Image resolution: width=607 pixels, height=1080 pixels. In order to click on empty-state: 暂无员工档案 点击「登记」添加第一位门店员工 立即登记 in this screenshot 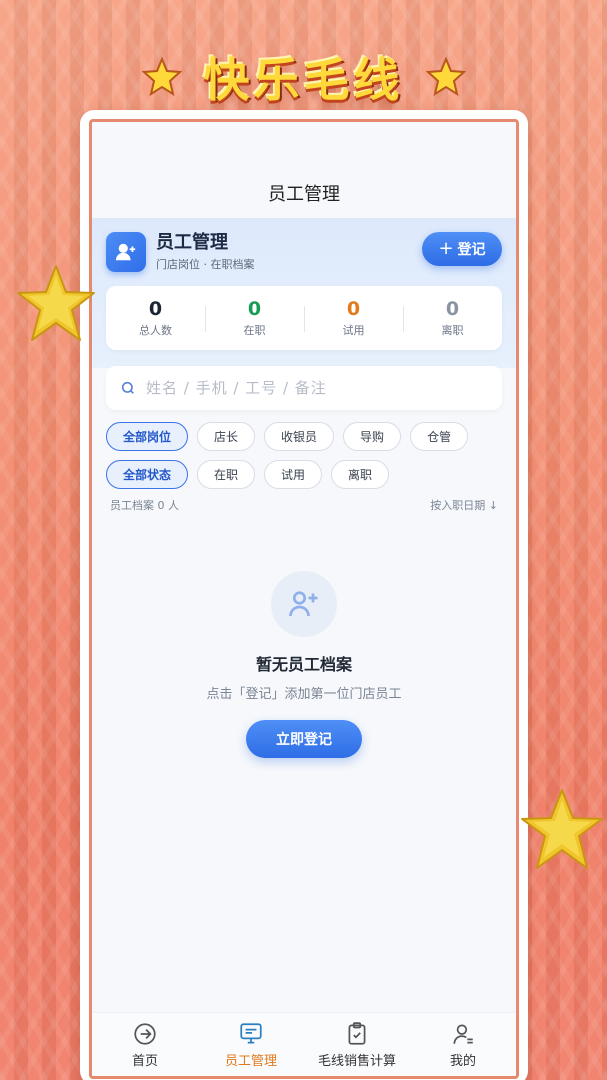, I will do `click(304, 664)`.